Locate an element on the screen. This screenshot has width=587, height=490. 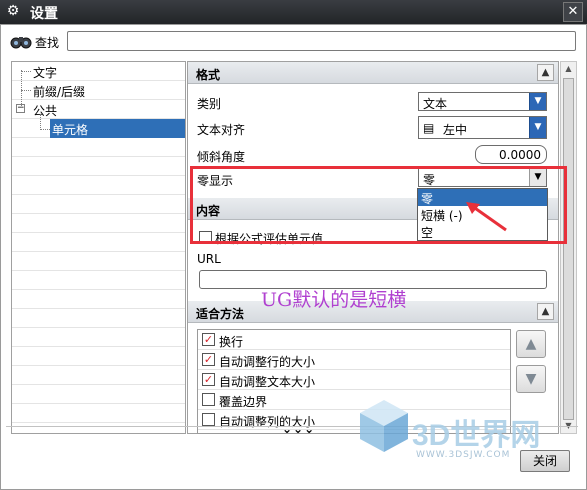
tree-item-label: 前缀/后缀 is located at coordinates (59, 92).